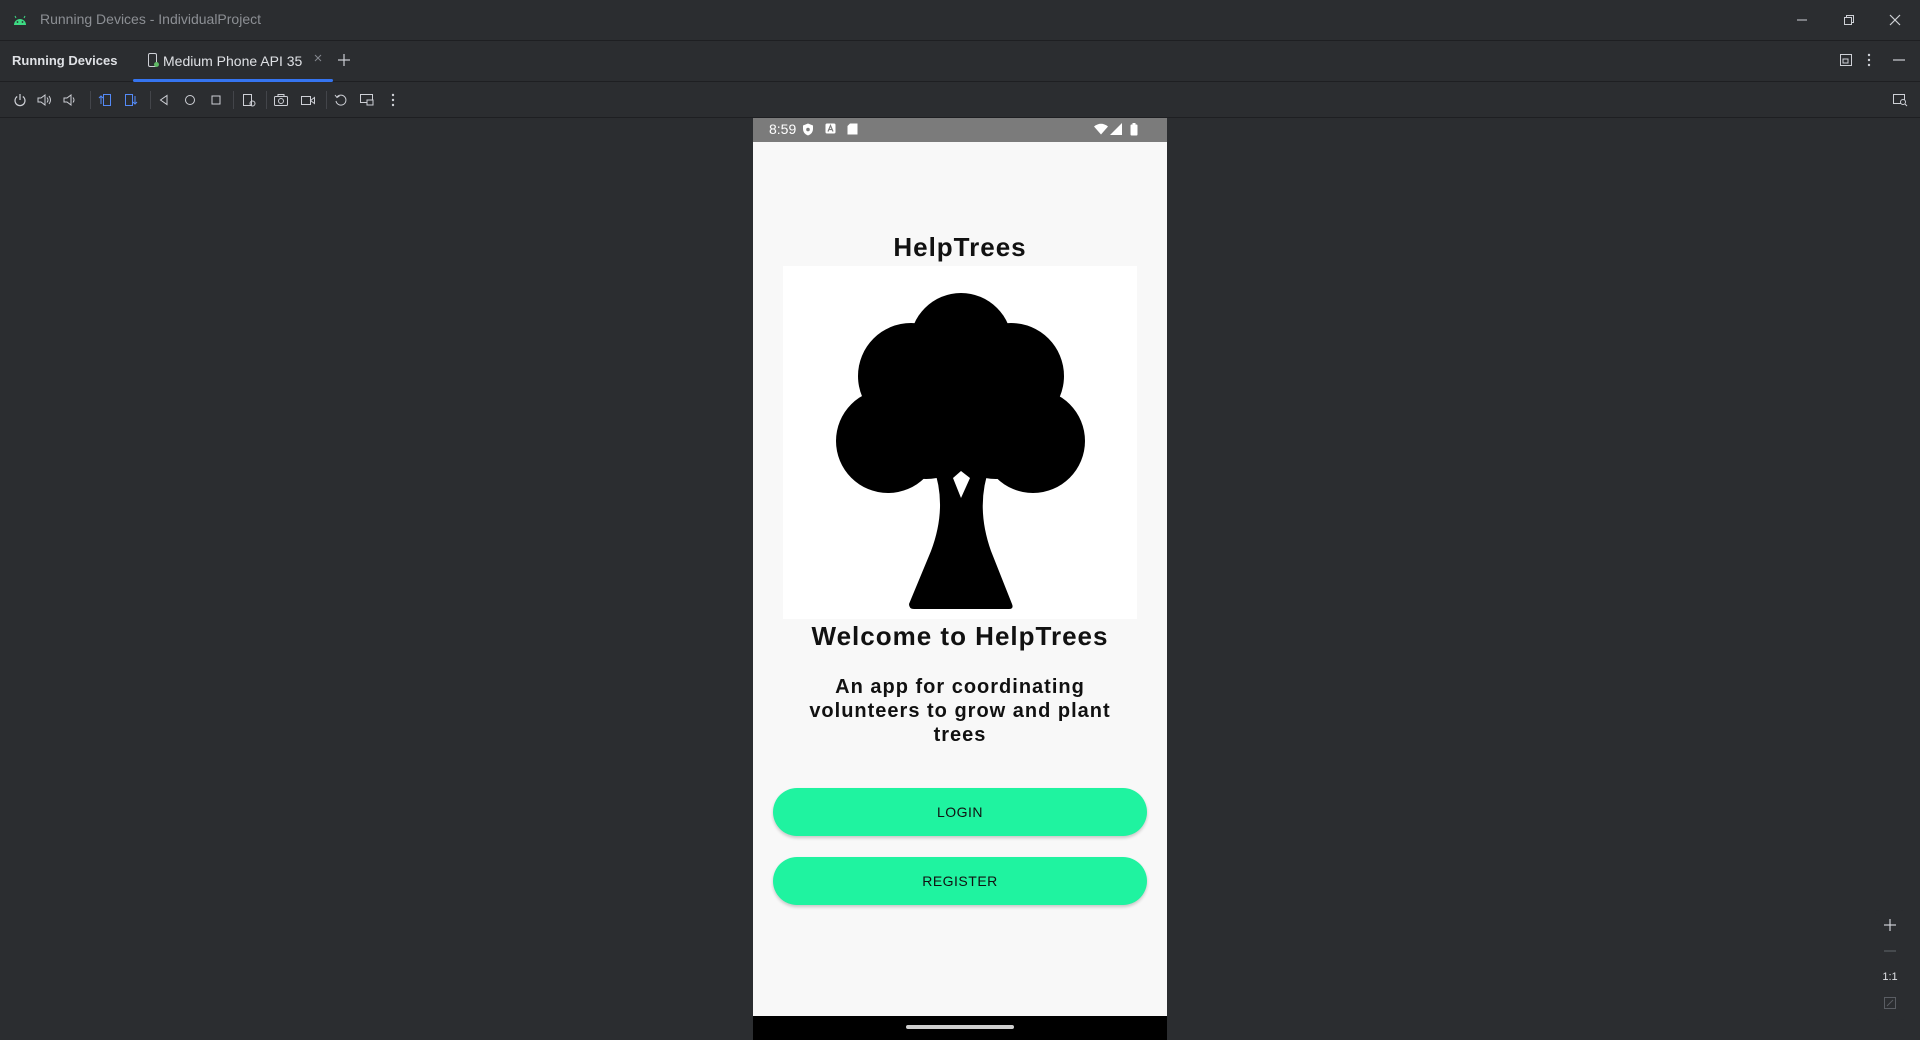 The width and height of the screenshot is (1920, 1040). I want to click on hide-panel-icon, so click(1899, 60).